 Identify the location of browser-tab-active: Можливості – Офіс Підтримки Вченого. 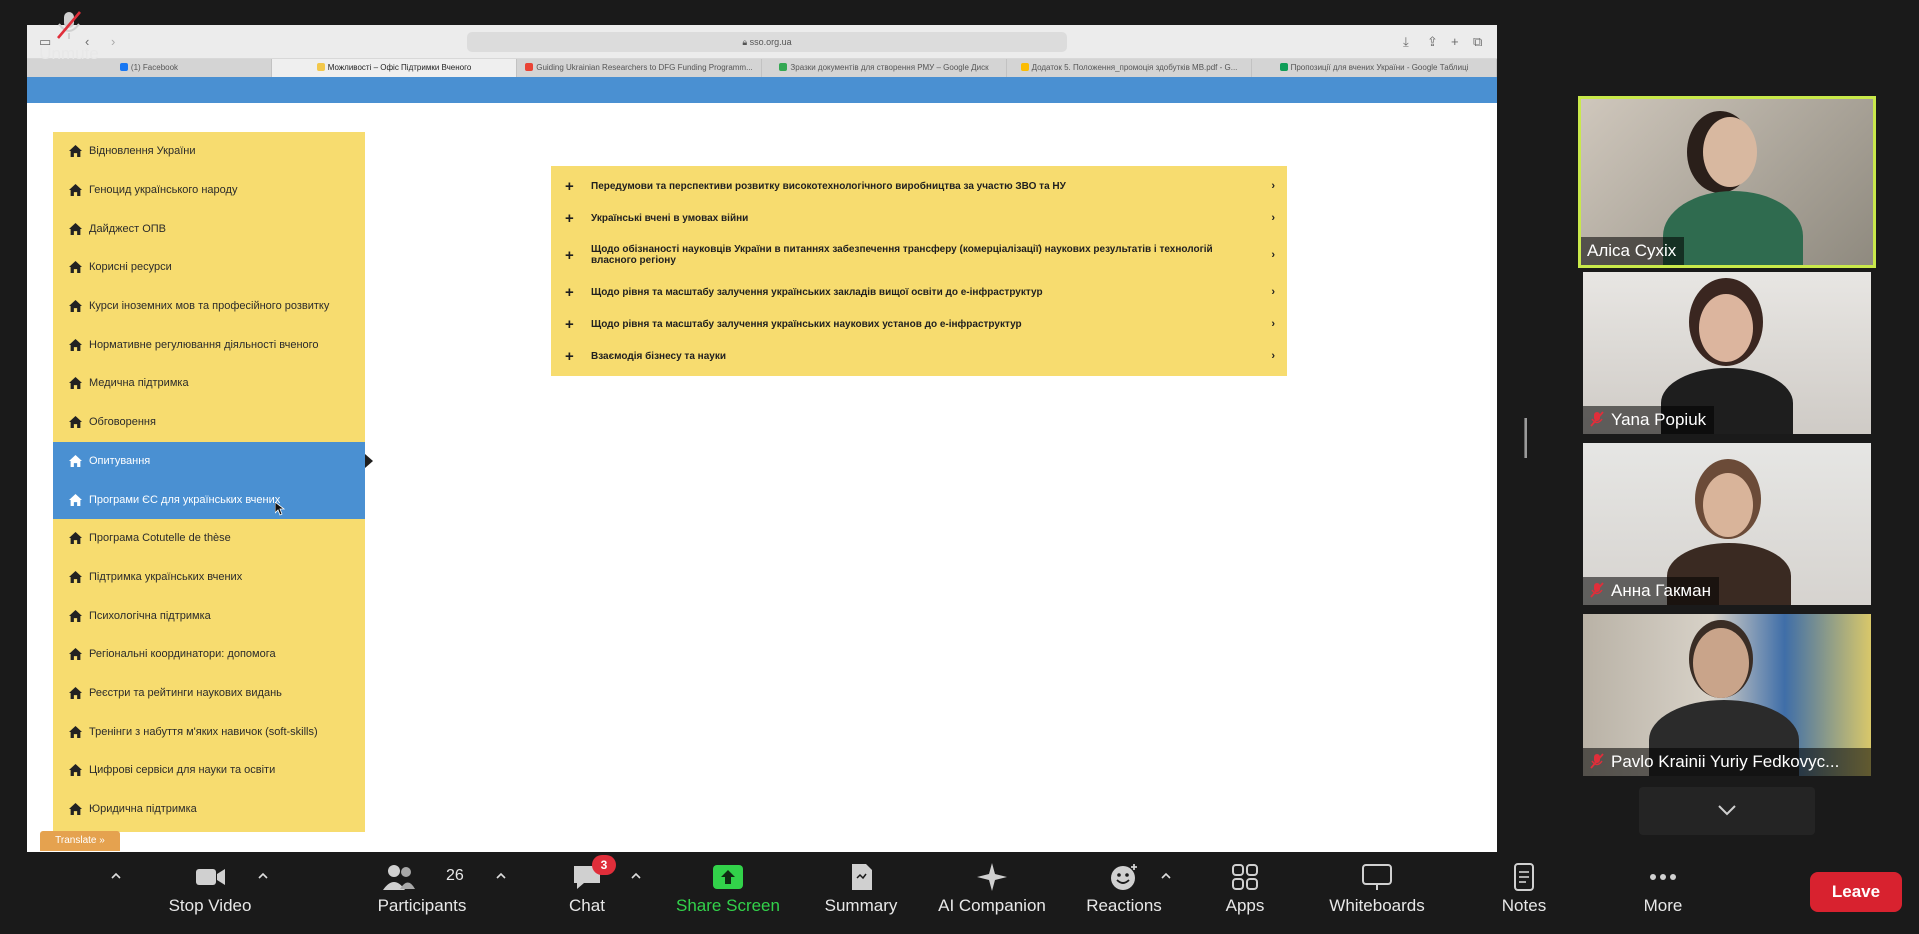
(394, 68).